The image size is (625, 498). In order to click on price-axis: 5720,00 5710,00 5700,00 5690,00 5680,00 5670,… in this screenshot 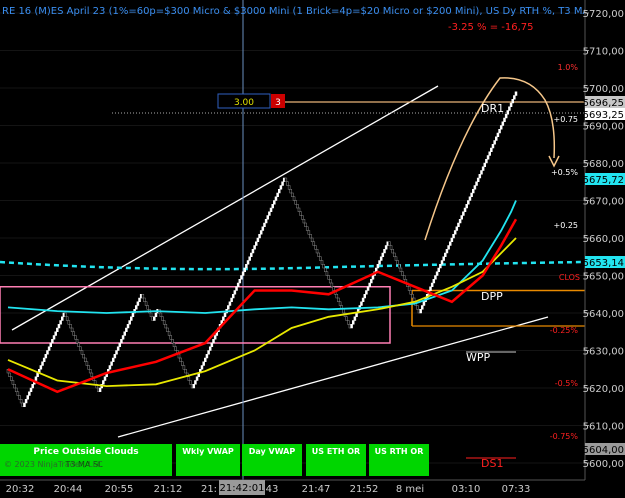, I will do `click(604, 240)`.